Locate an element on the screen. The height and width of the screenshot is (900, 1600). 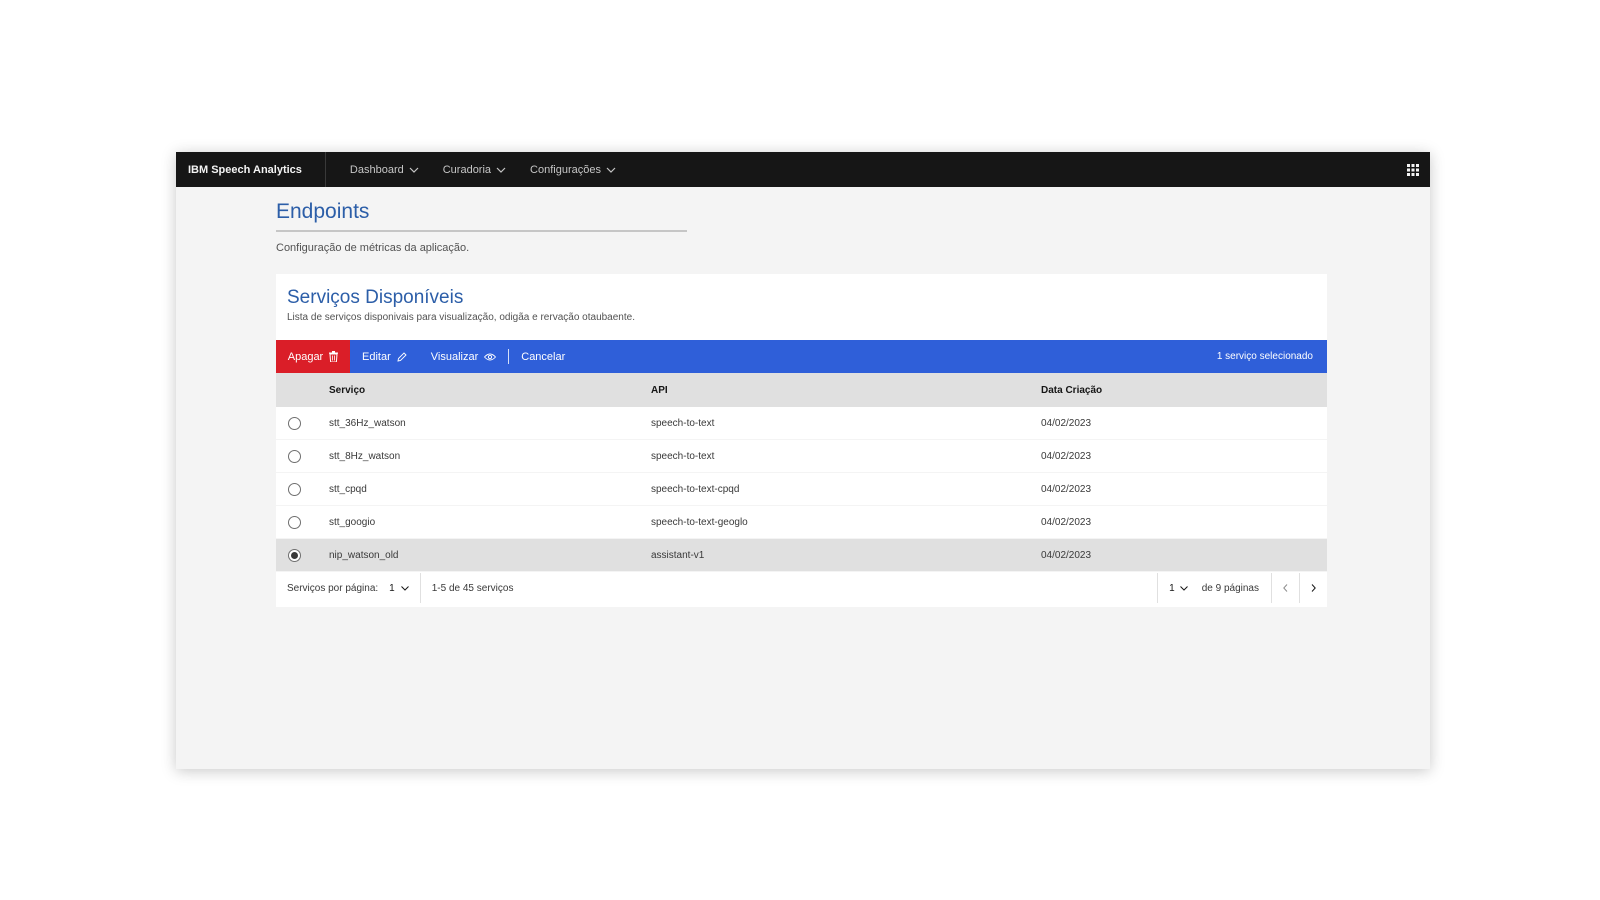
prev-page-button is located at coordinates (1285, 588).